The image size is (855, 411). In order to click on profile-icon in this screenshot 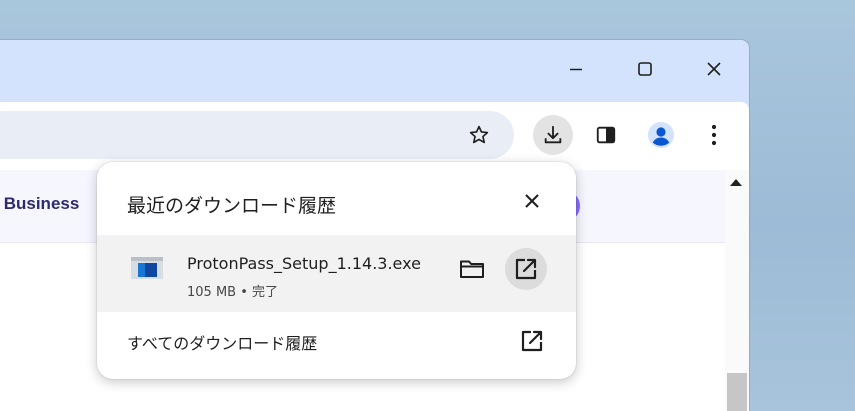, I will do `click(661, 135)`.